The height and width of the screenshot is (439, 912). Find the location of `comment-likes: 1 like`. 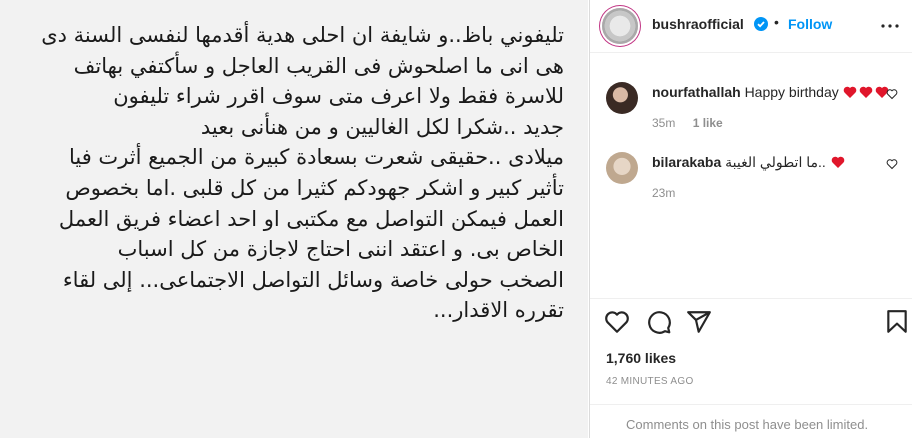

comment-likes: 1 like is located at coordinates (708, 123).